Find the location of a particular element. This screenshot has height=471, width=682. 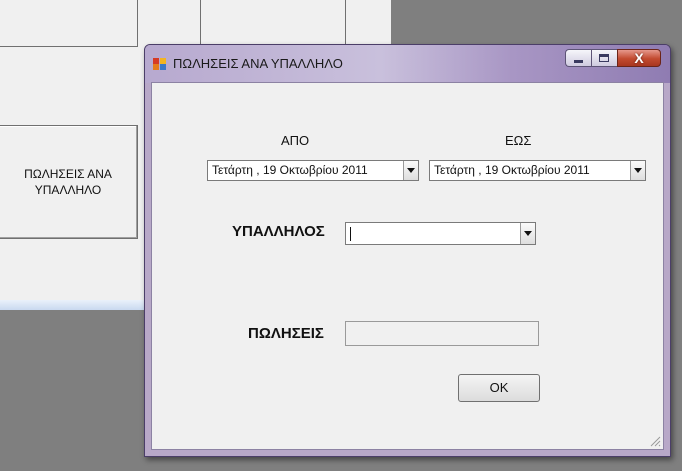

sales-by-employee-button: ΠΩΛΗΣΕΙΣ ΑΝΑ ΥΠΑΛΛΗΛΟ is located at coordinates (69, 182).